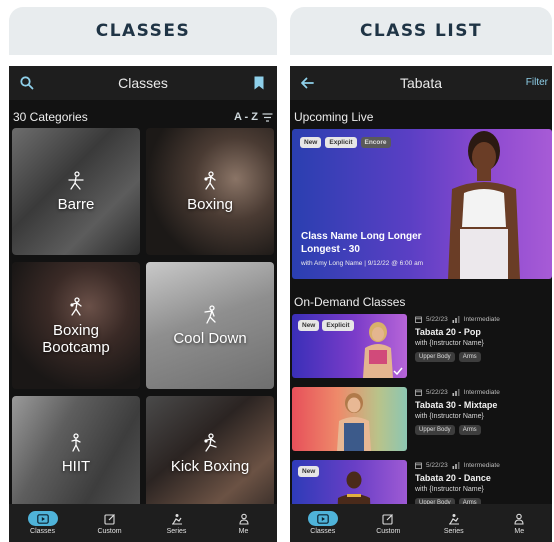 This screenshot has width=554, height=542. Describe the element at coordinates (76, 180) in the screenshot. I see `barre-icon` at that location.